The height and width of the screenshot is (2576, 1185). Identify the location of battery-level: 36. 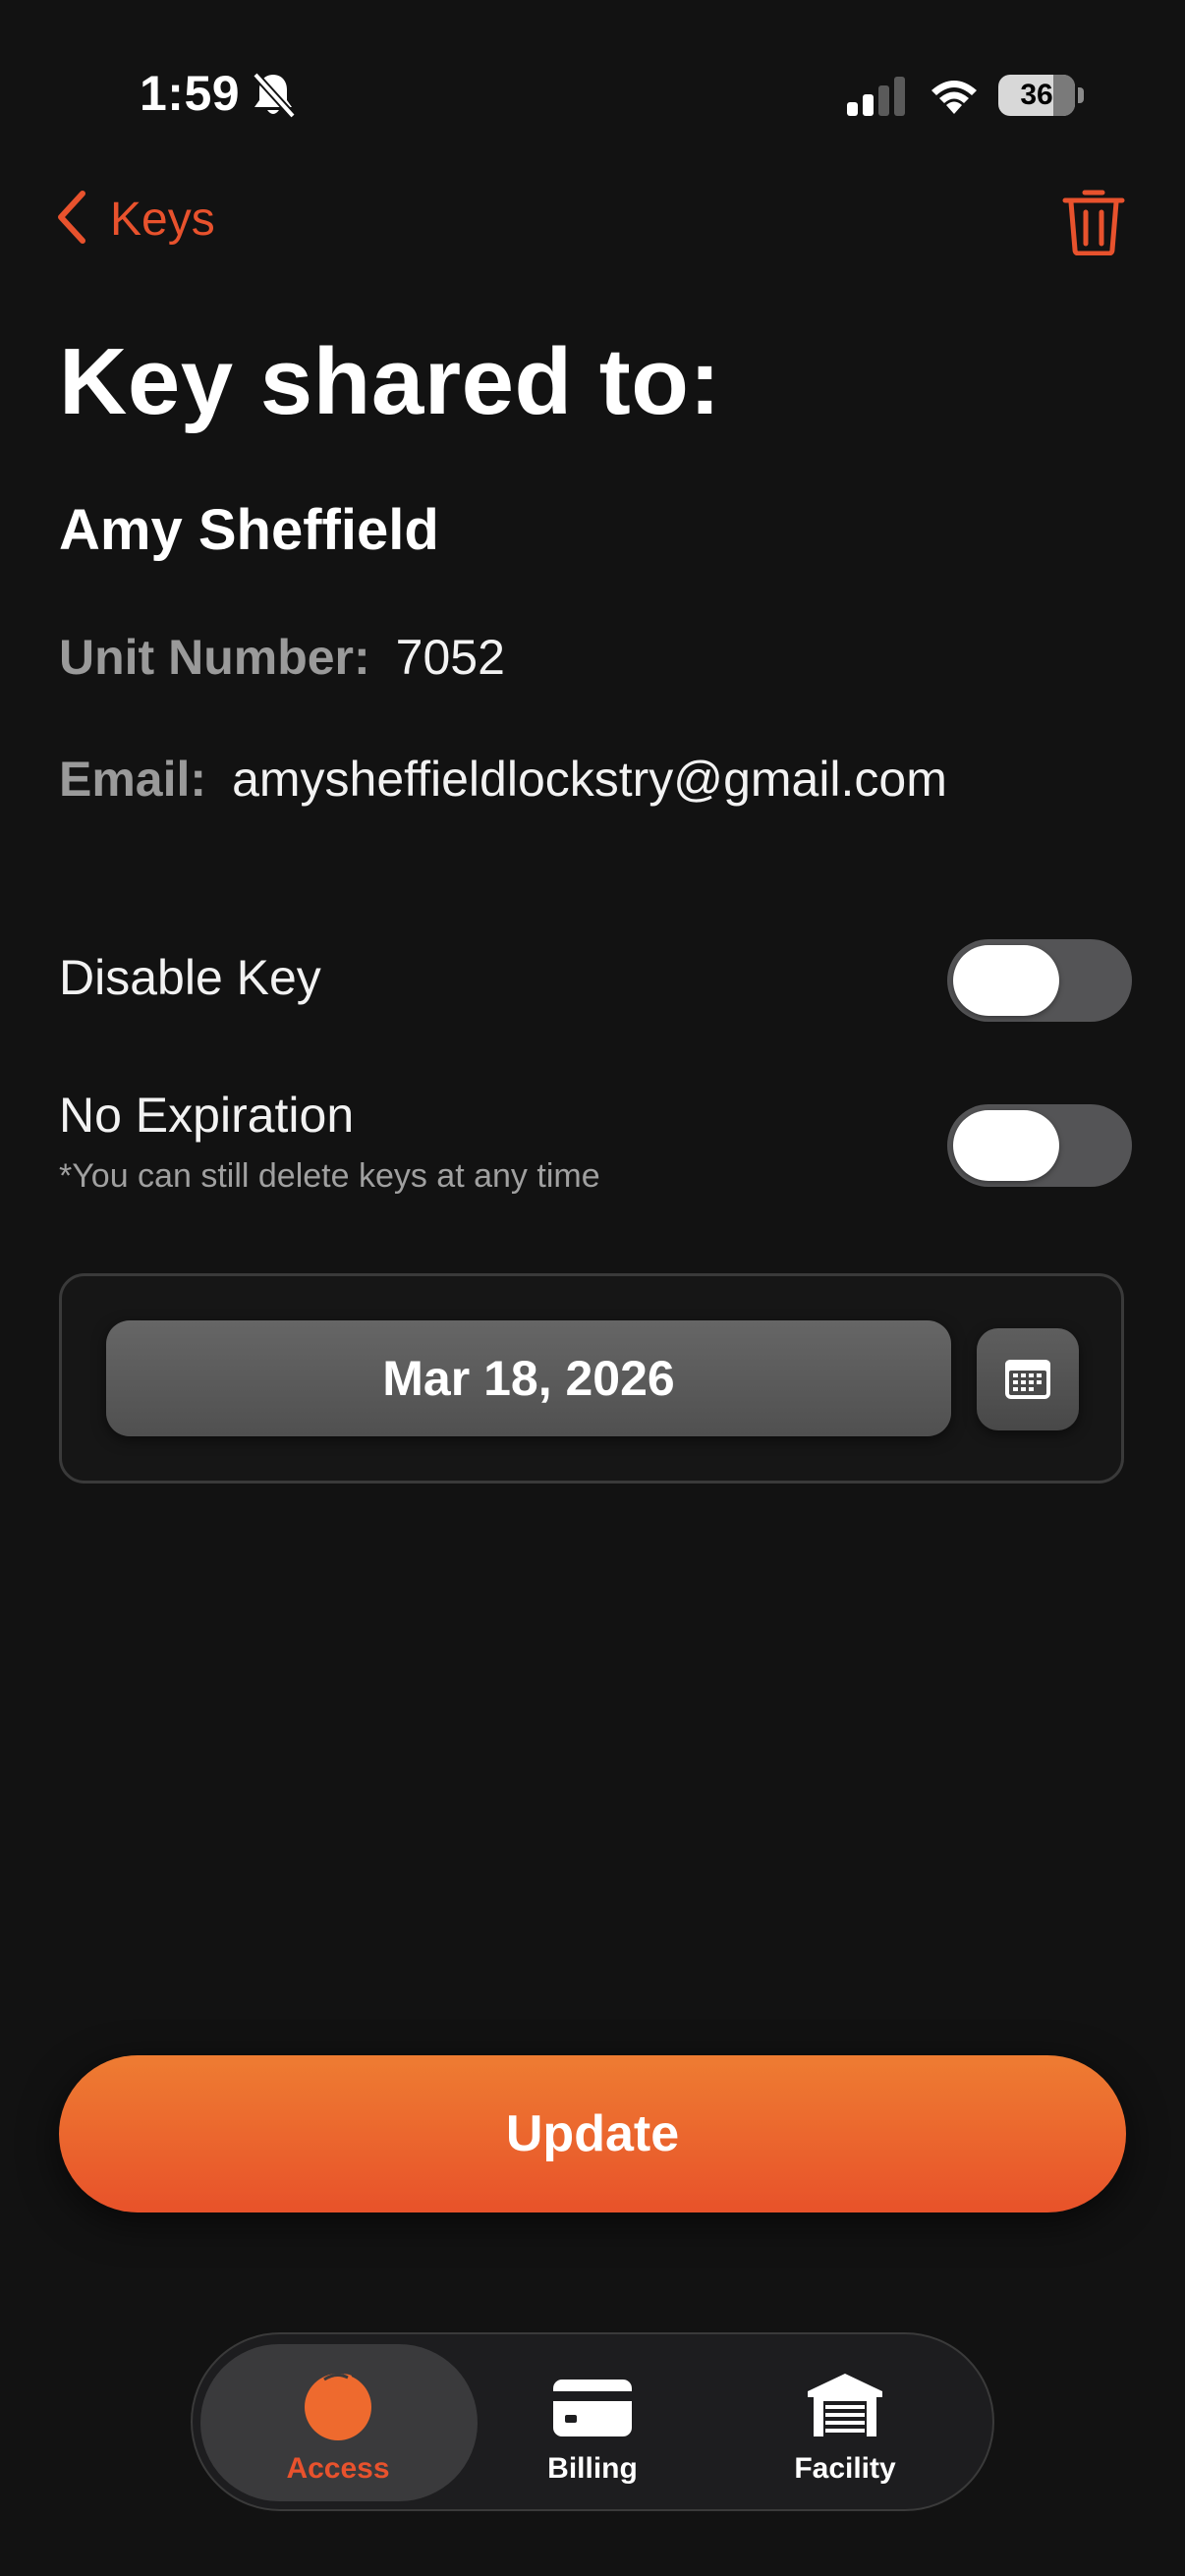
(1037, 95).